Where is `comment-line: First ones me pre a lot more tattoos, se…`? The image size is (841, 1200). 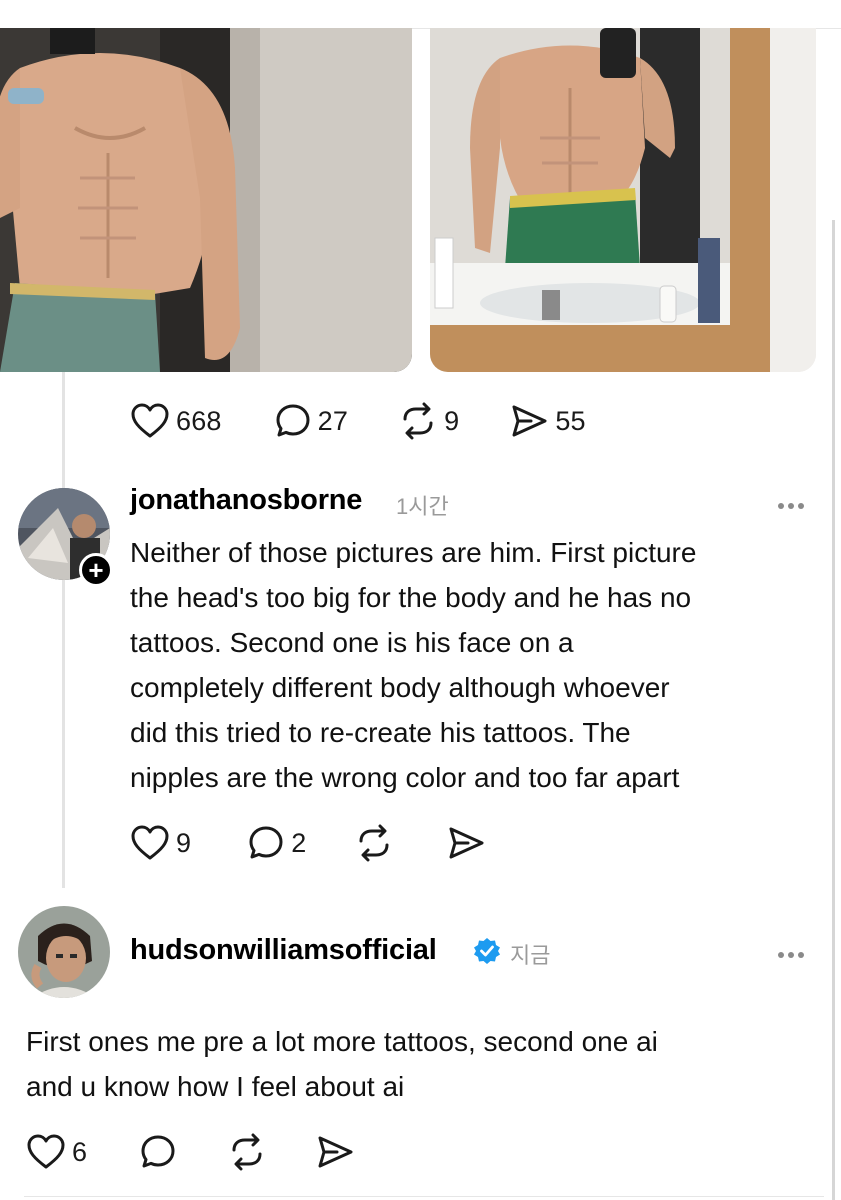
comment-line: First ones me pre a lot more tattoos, se… is located at coordinates (342, 1041).